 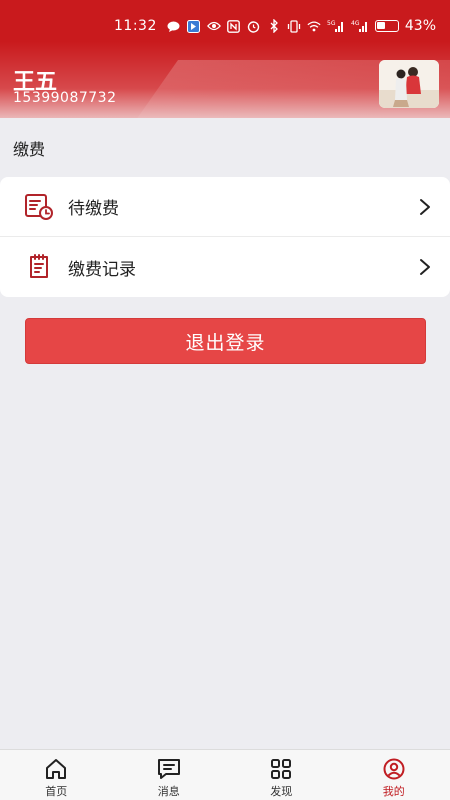 What do you see at coordinates (213, 26) in the screenshot?
I see `eye-icon` at bounding box center [213, 26].